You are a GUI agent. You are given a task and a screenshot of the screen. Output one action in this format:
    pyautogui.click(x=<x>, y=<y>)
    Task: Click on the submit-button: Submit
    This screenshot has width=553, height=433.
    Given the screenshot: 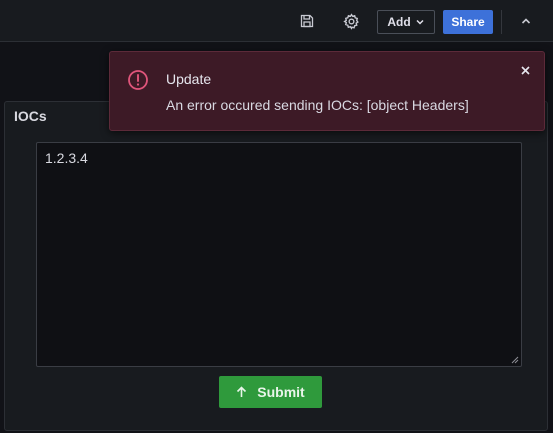 What is the action you would take?
    pyautogui.click(x=270, y=392)
    